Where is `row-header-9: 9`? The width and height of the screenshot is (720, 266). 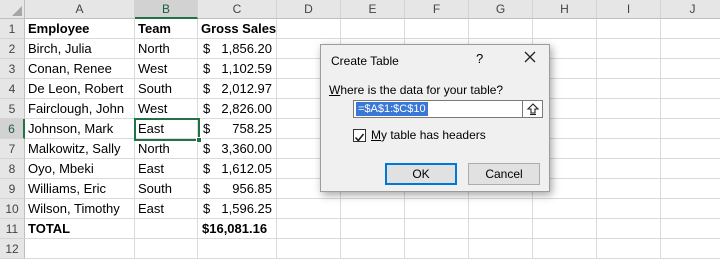
row-header-9: 9 is located at coordinates (12, 189).